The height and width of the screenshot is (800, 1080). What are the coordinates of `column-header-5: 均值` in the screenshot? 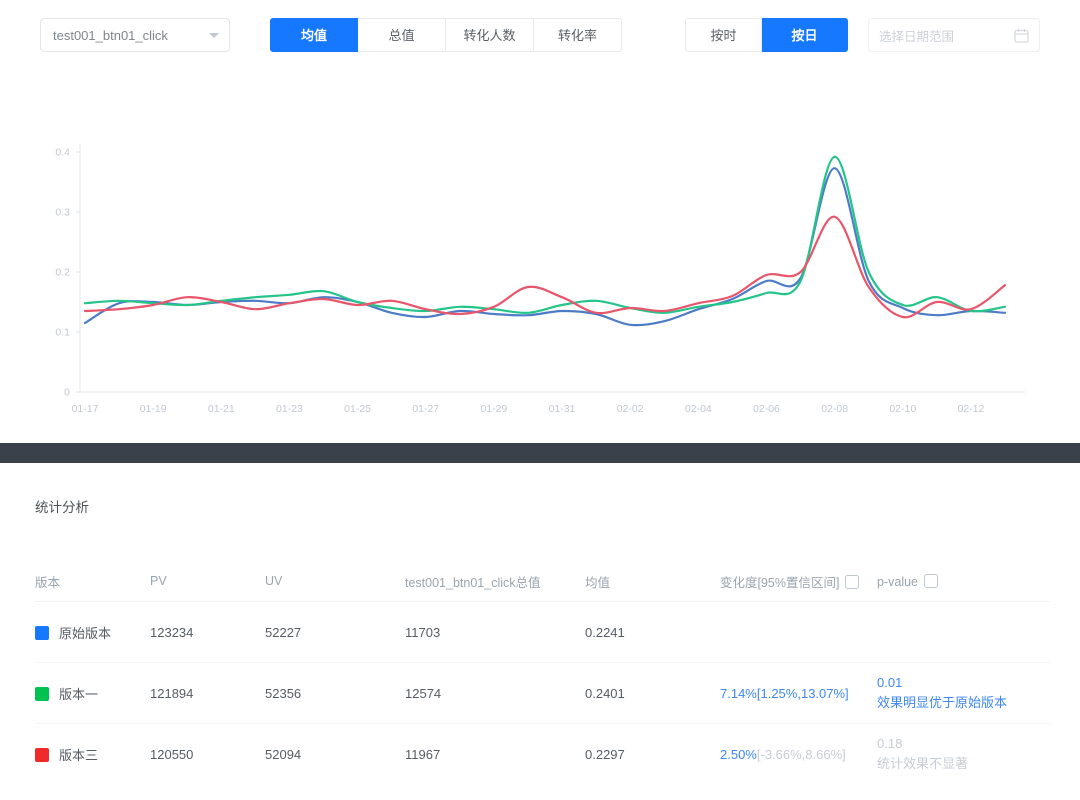 It's located at (652, 581).